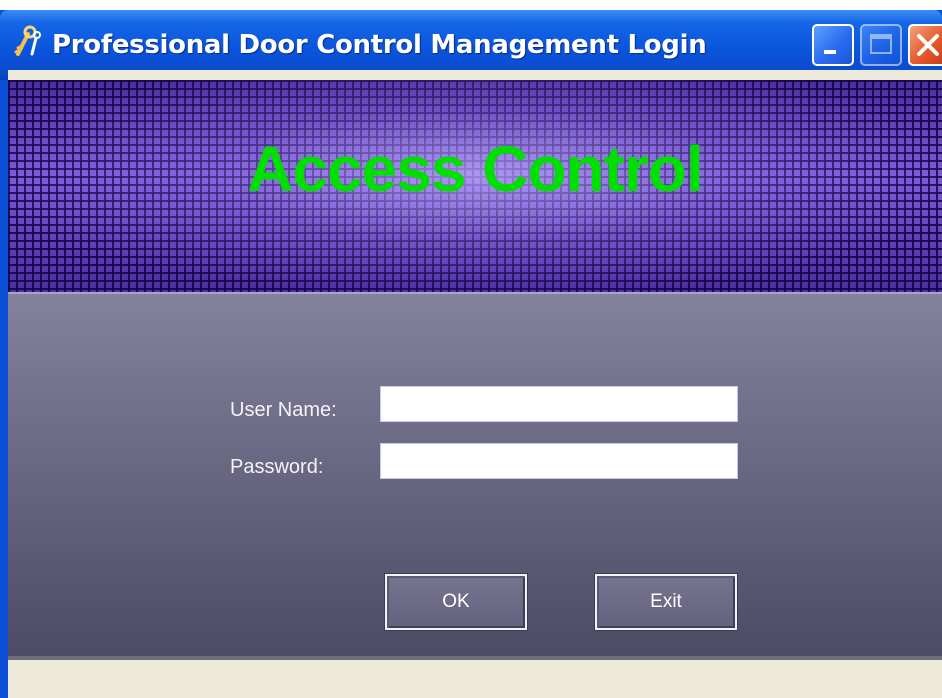 This screenshot has height=698, width=942. What do you see at coordinates (283, 410) in the screenshot?
I see `username-label: User Name:` at bounding box center [283, 410].